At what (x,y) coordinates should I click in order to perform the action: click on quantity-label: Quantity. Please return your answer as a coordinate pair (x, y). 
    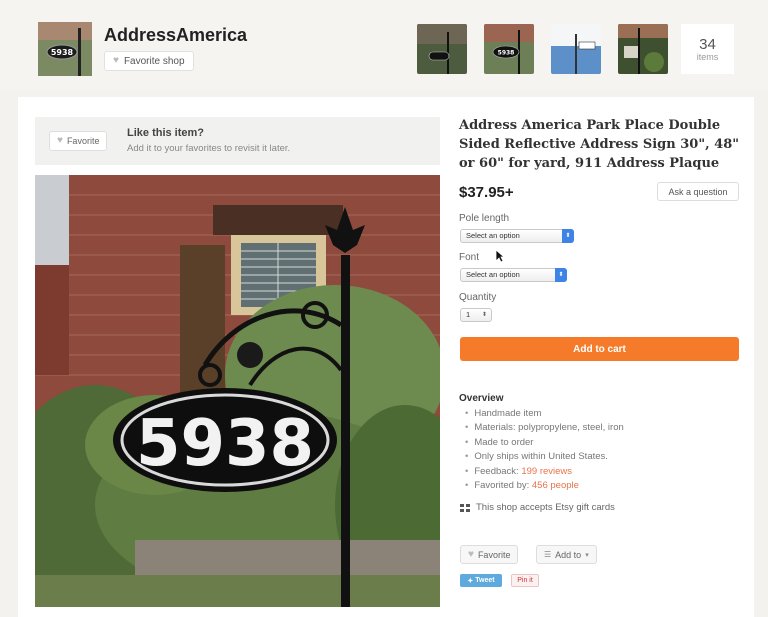
    Looking at the image, I should click on (478, 297).